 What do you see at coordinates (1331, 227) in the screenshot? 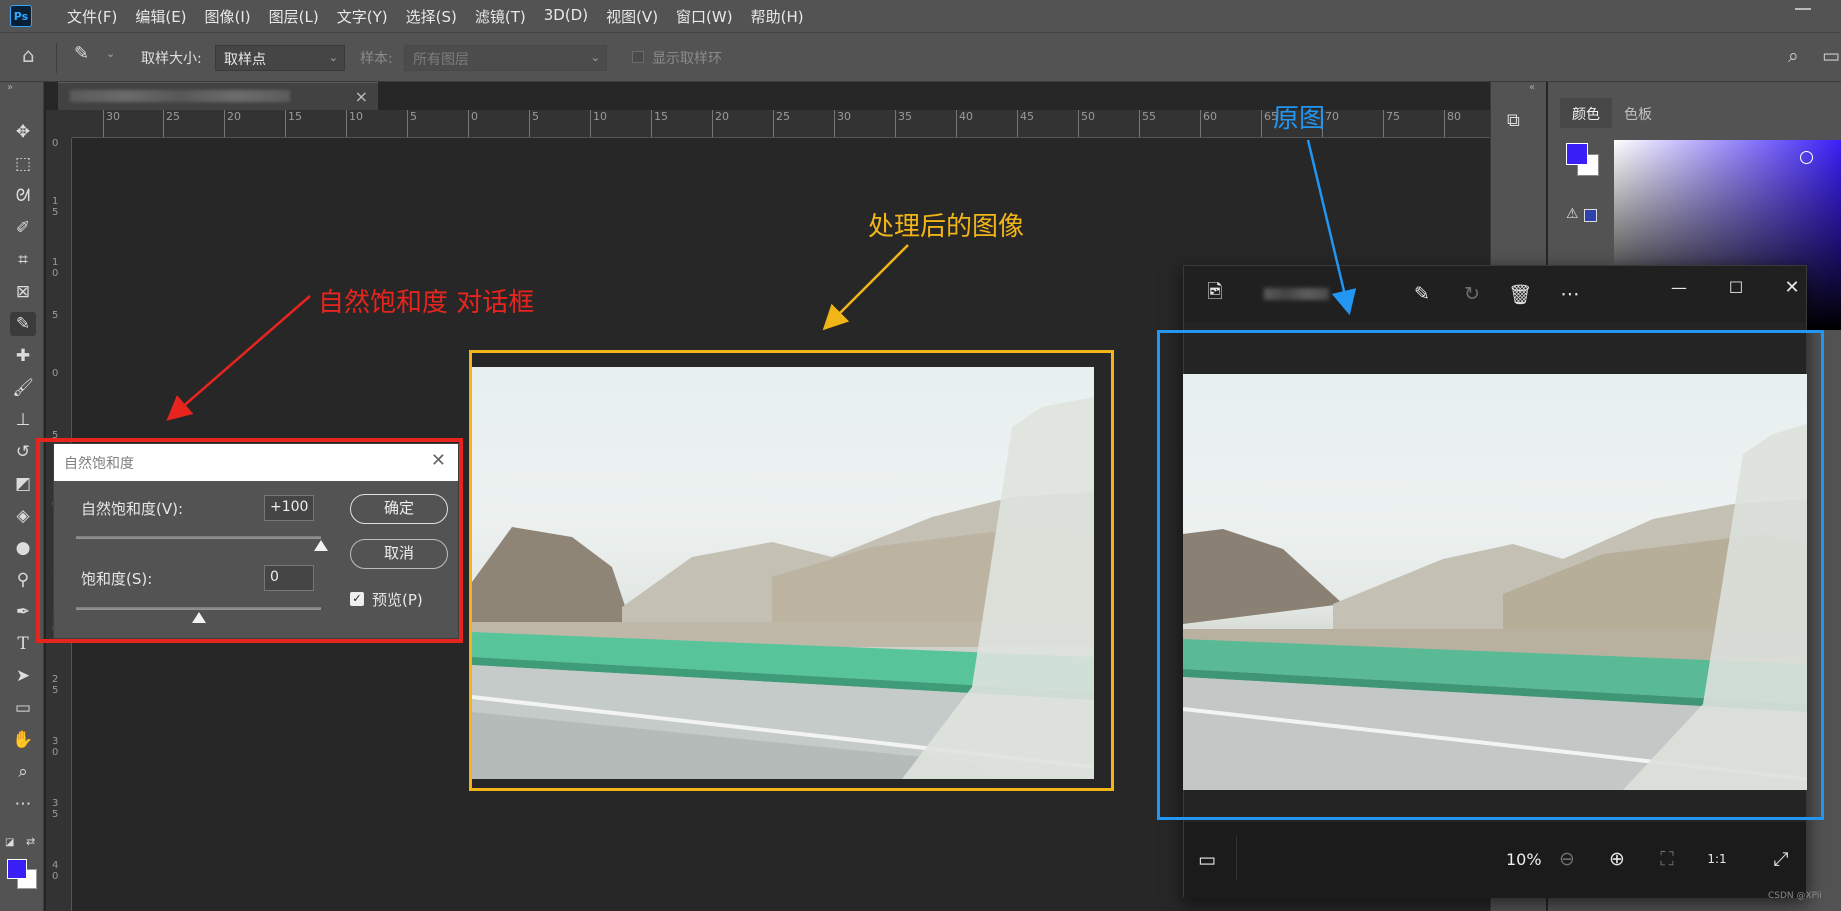
I see `original-arrow` at bounding box center [1331, 227].